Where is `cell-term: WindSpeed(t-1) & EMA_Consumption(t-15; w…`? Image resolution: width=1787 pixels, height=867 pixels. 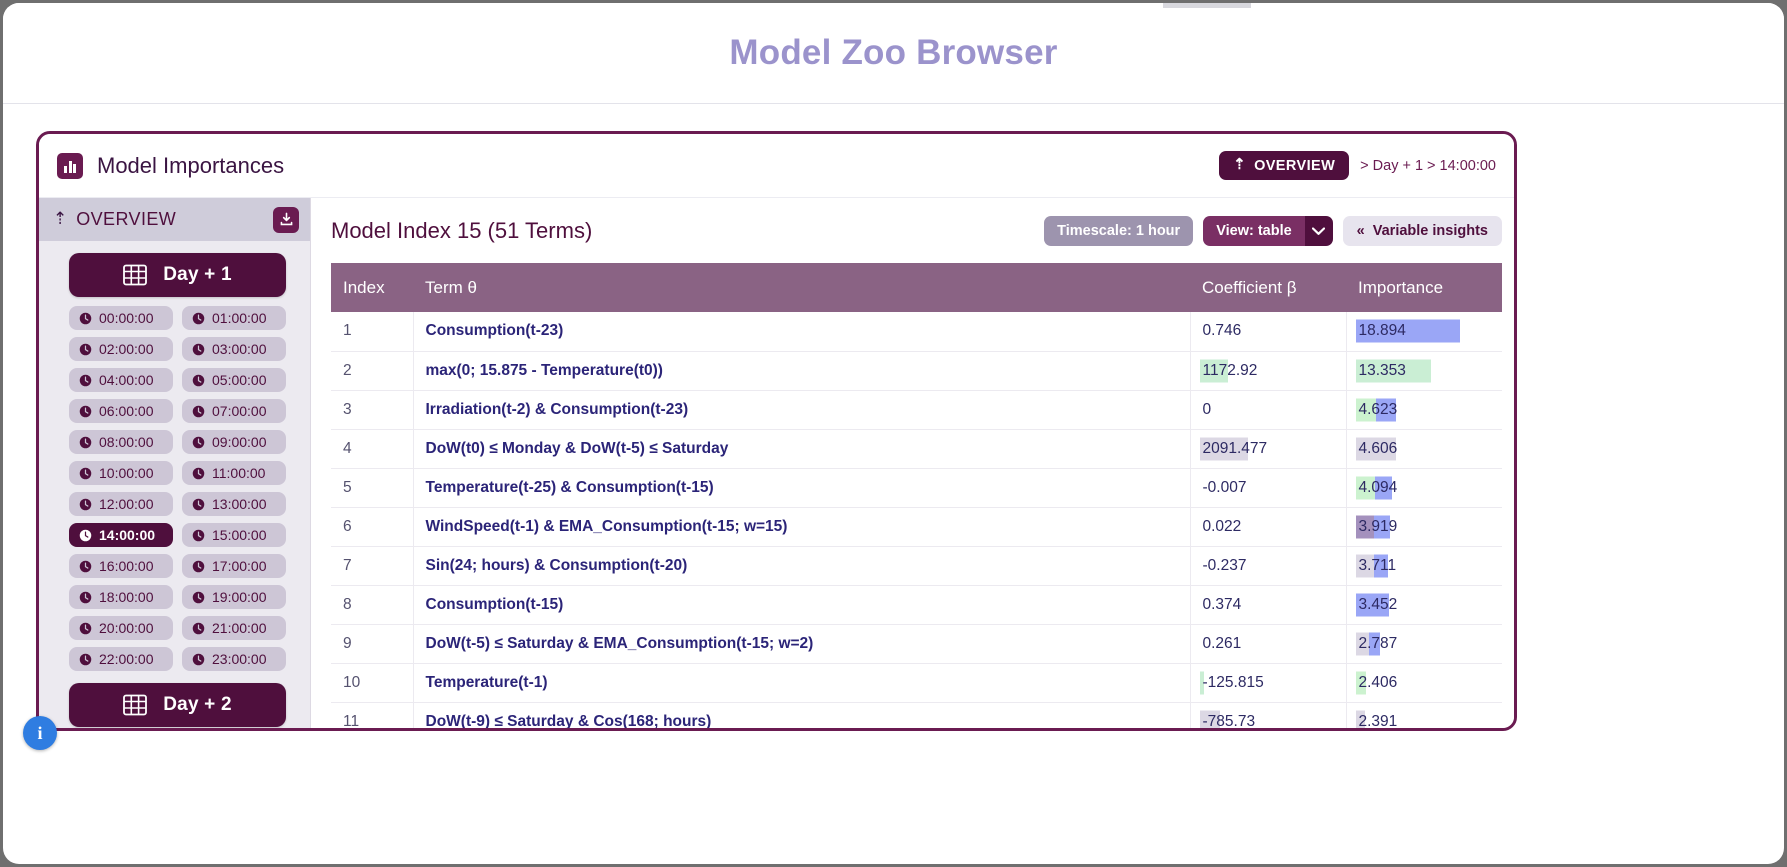 cell-term: WindSpeed(t-1) & EMA_Consumption(t-15; w… is located at coordinates (802, 527).